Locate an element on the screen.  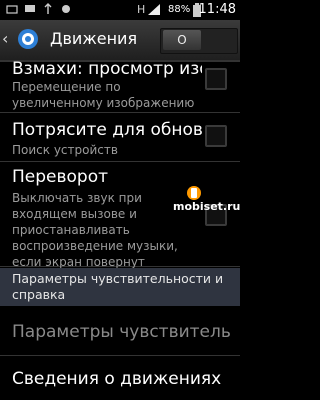
back-chevron-icon: ‹ is located at coordinates (5, 39).